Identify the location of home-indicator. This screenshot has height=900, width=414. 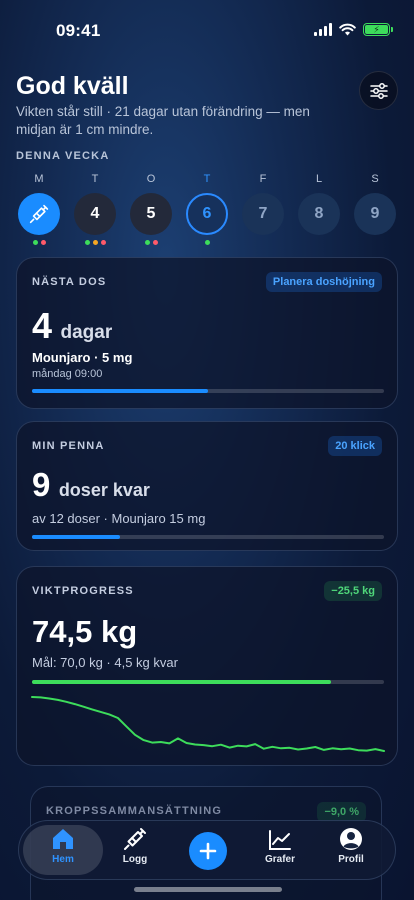
(208, 889).